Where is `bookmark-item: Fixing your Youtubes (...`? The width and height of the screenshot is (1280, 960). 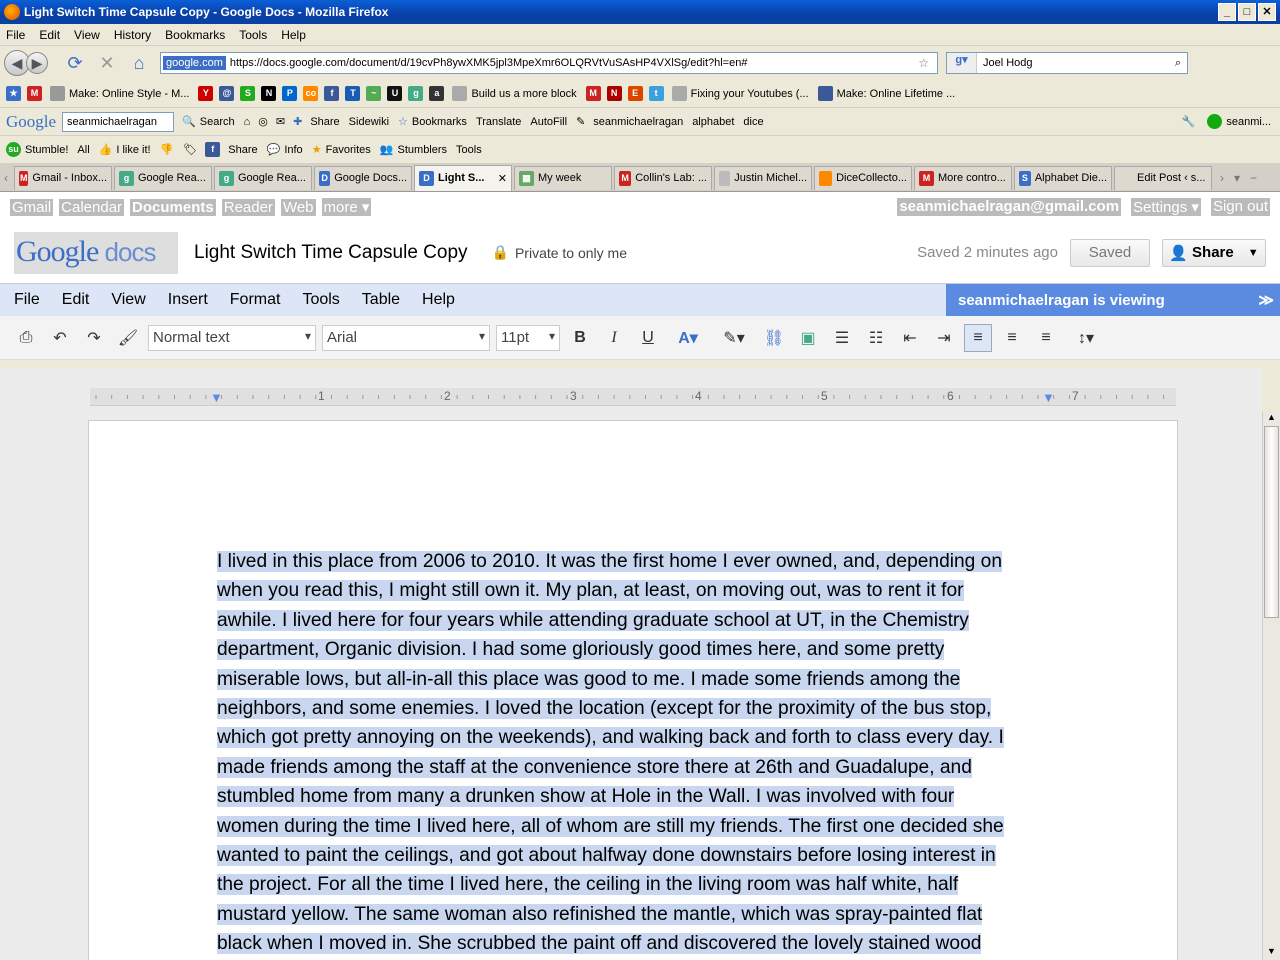
bookmark-item: Fixing your Youtubes (... is located at coordinates (740, 93).